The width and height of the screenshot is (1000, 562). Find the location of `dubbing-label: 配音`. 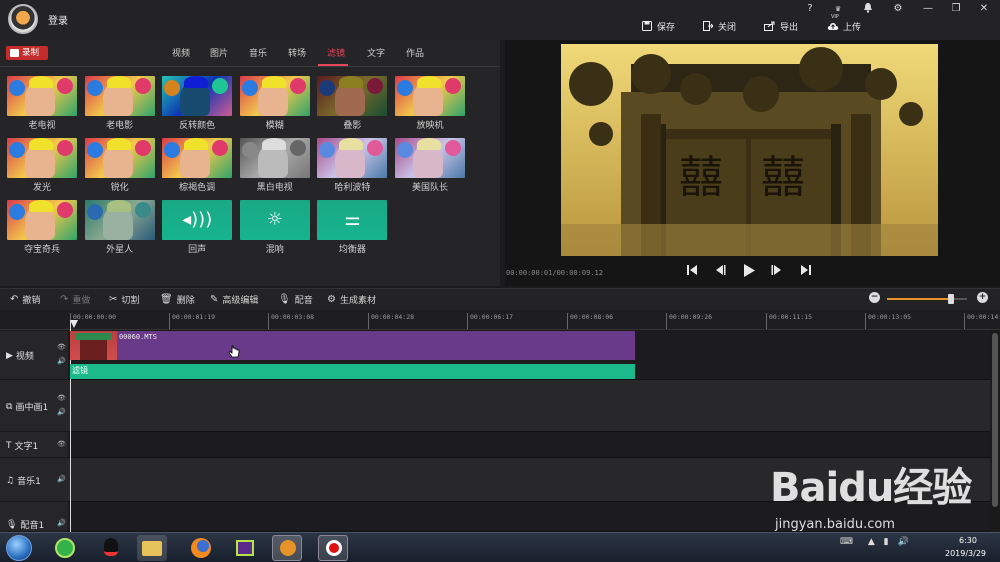

dubbing-label: 配音 is located at coordinates (303, 301).